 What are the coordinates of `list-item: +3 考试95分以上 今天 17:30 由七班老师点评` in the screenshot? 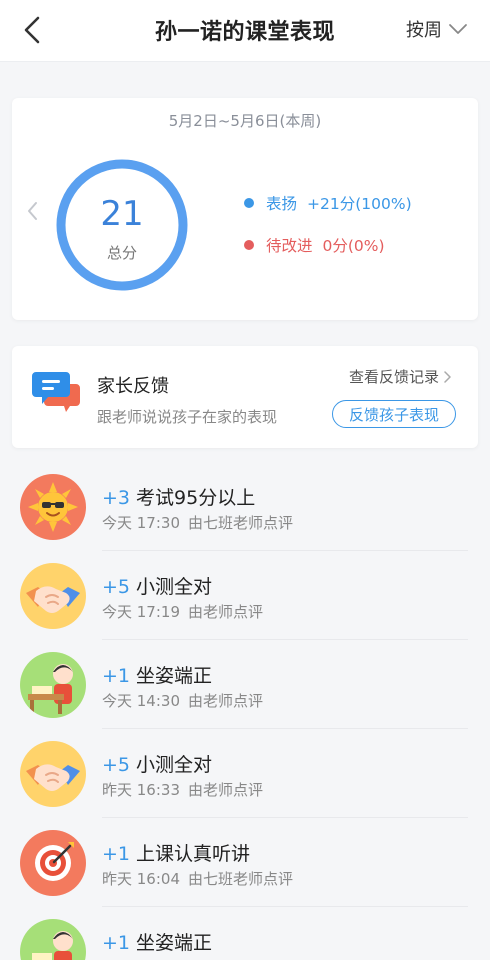 It's located at (245, 506).